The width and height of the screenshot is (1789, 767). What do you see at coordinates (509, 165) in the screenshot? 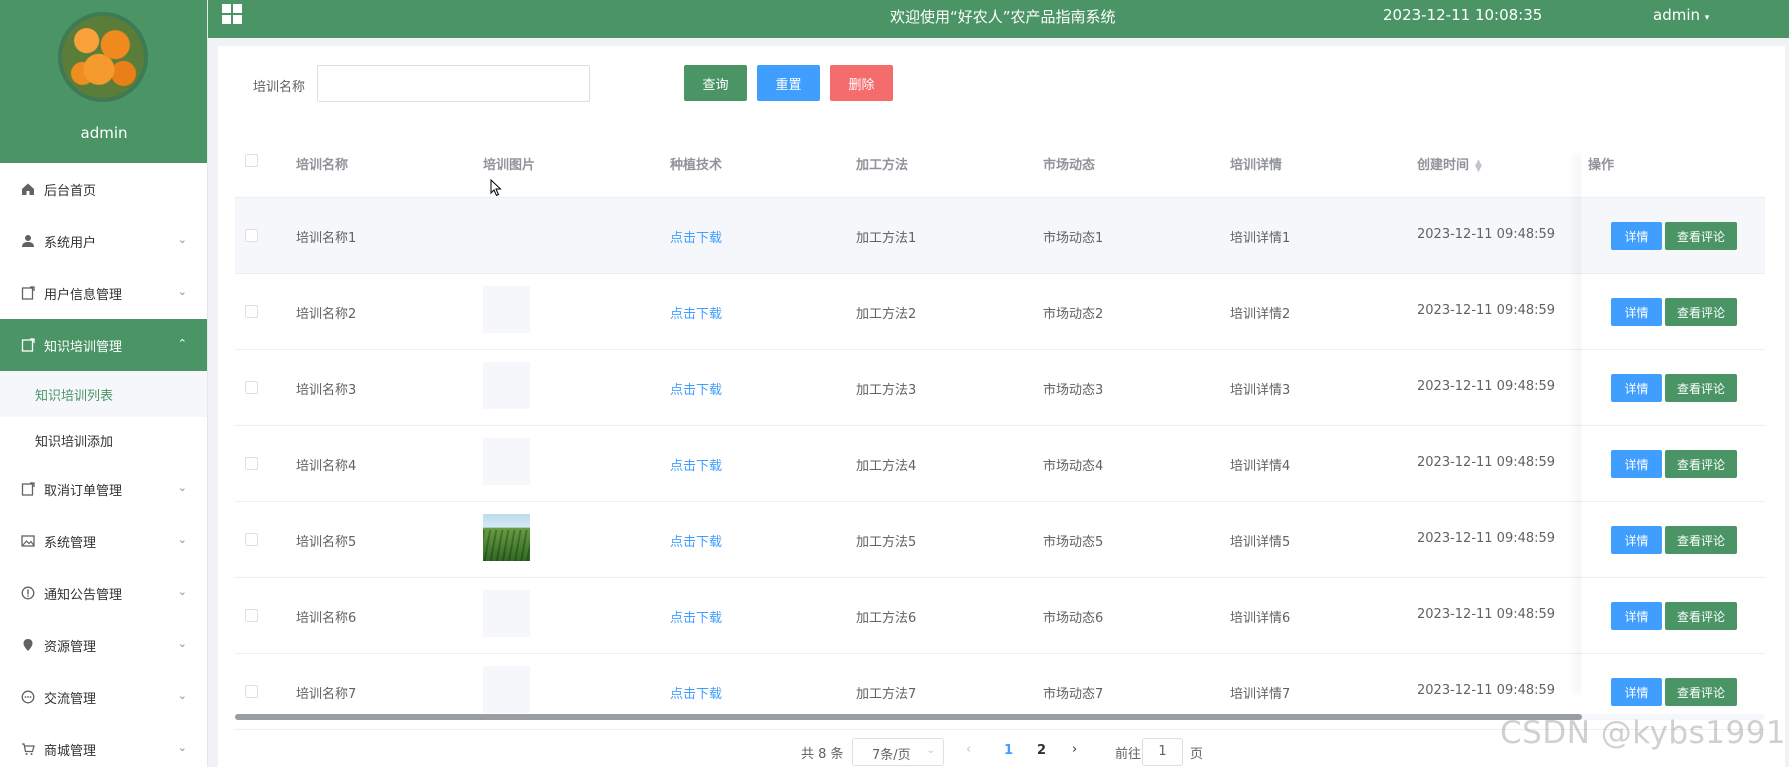
I see `header-image: 培训图片` at bounding box center [509, 165].